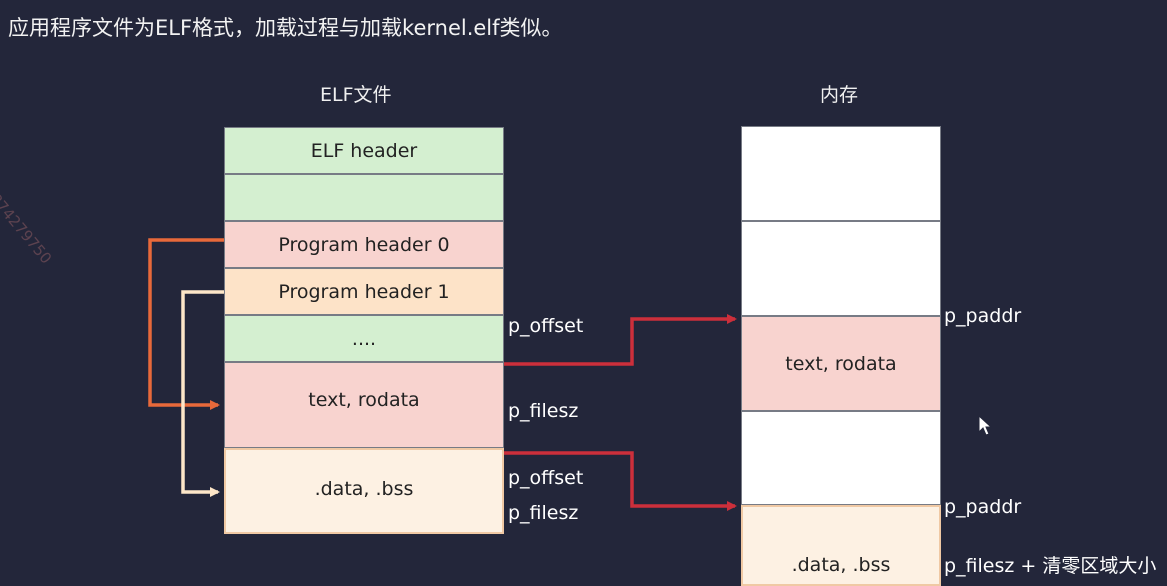 This screenshot has width=1167, height=586. I want to click on data-to-memory-arrow, so click(620, 481).